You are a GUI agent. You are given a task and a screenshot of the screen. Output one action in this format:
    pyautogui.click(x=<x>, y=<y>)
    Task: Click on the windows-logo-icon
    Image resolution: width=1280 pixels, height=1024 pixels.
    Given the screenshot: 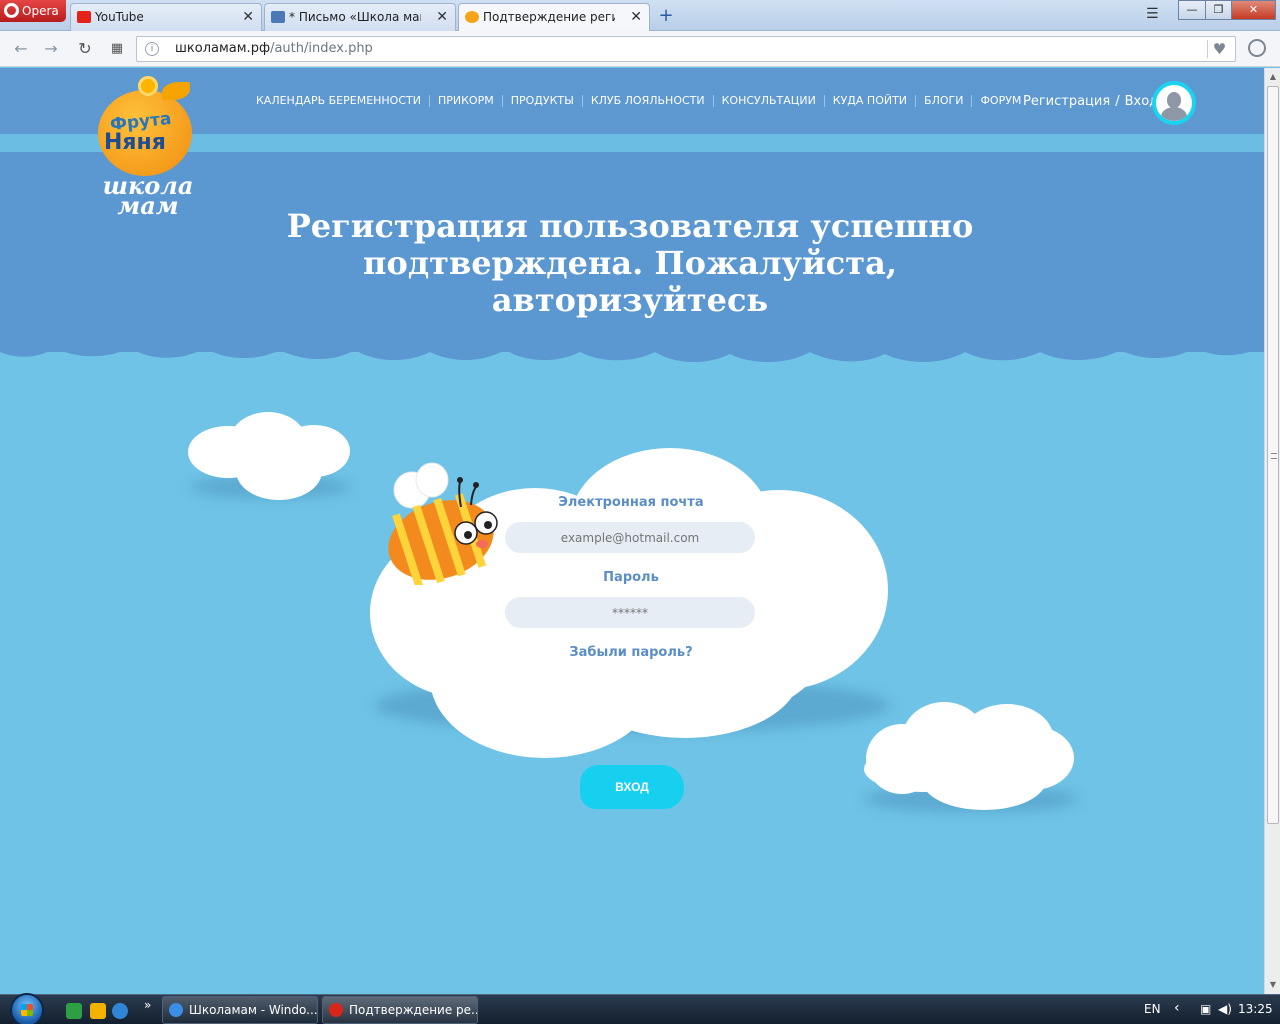 What is the action you would take?
    pyautogui.click(x=27, y=1010)
    